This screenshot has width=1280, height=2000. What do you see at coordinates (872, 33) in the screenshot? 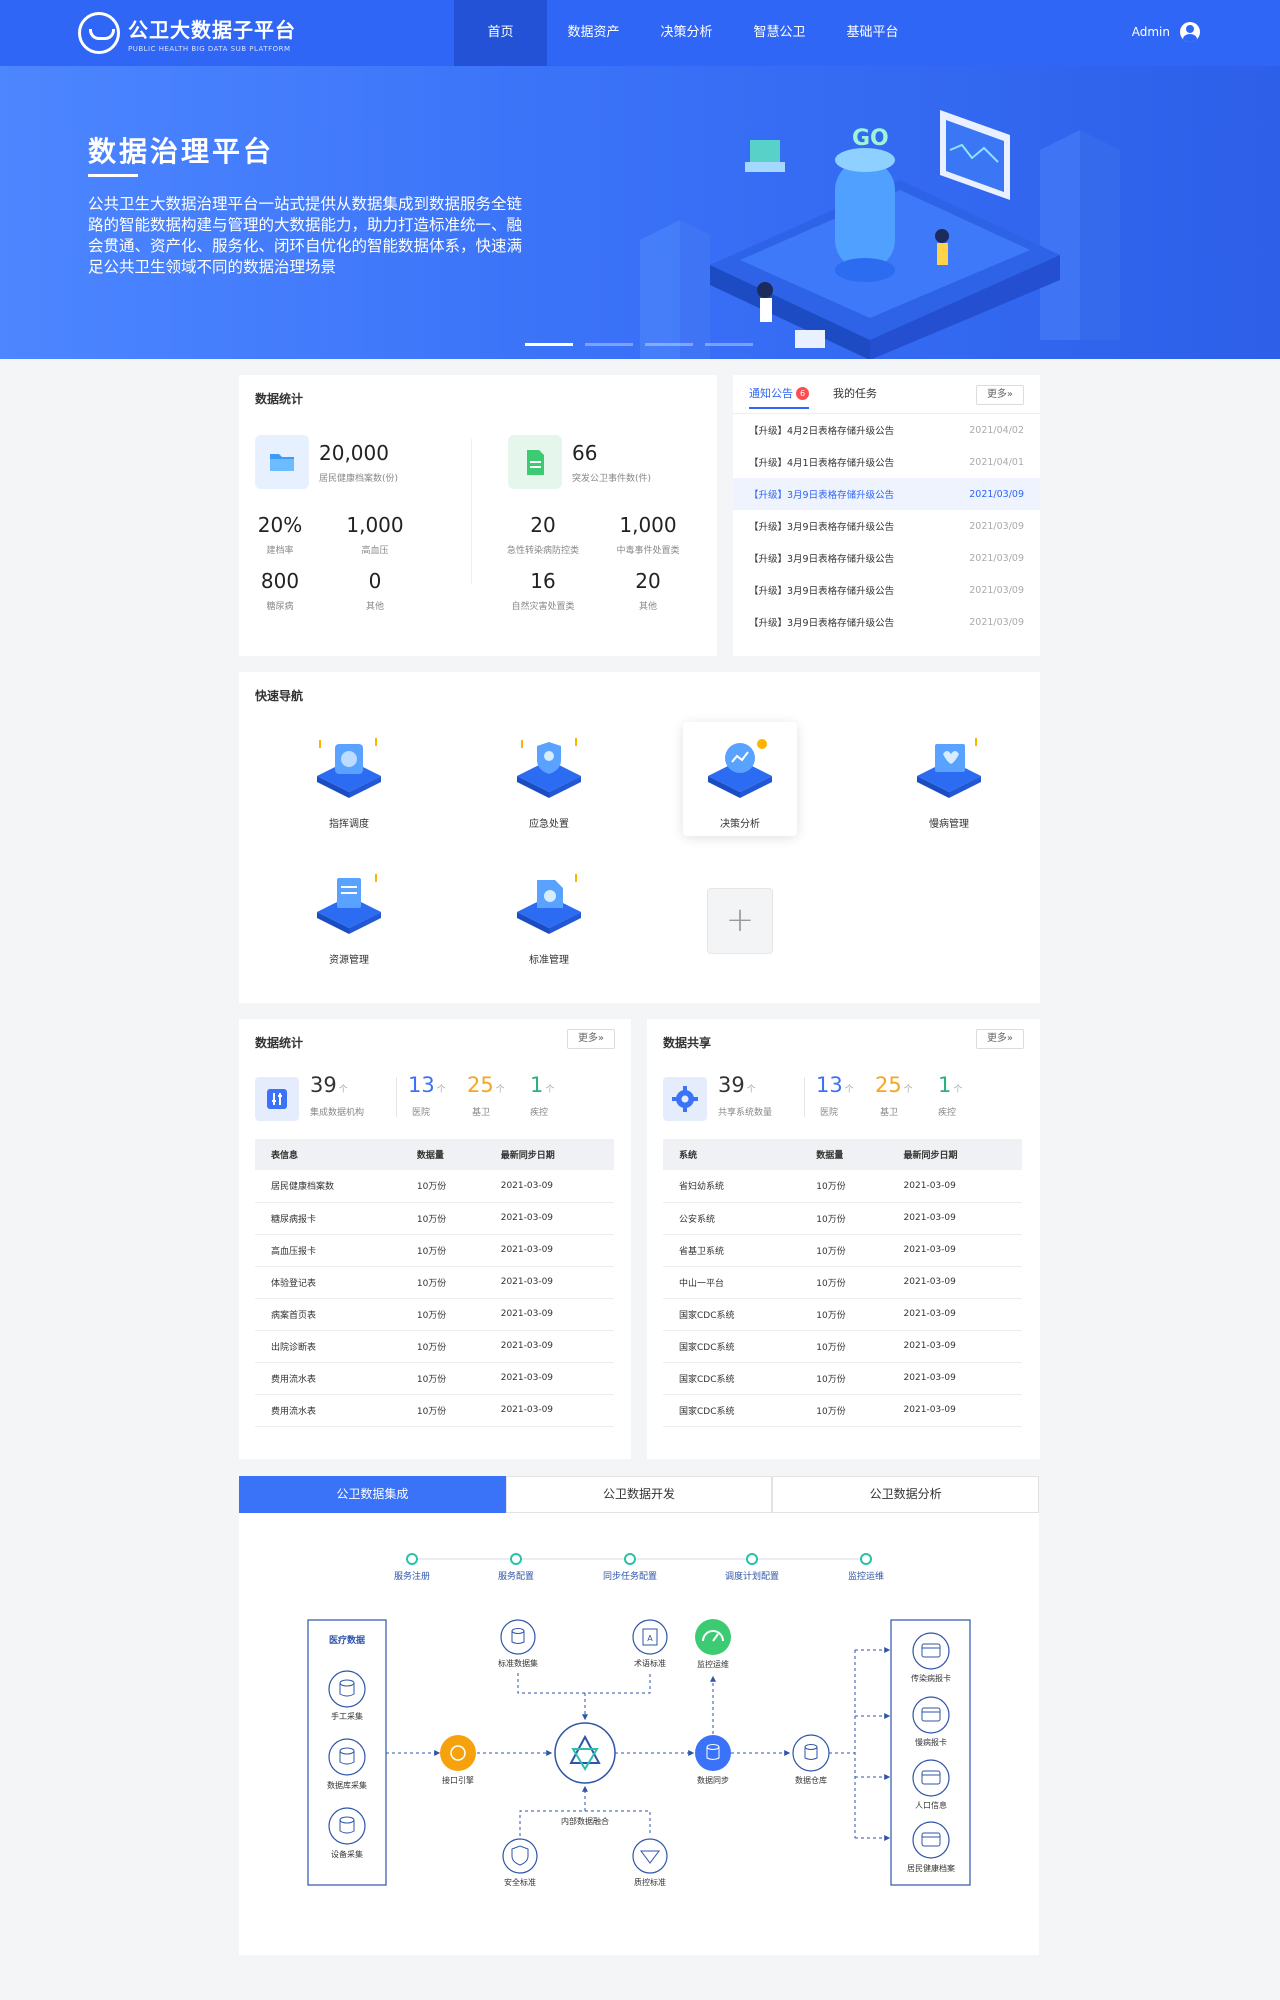
I see `nav-base-platform: 基础平台` at bounding box center [872, 33].